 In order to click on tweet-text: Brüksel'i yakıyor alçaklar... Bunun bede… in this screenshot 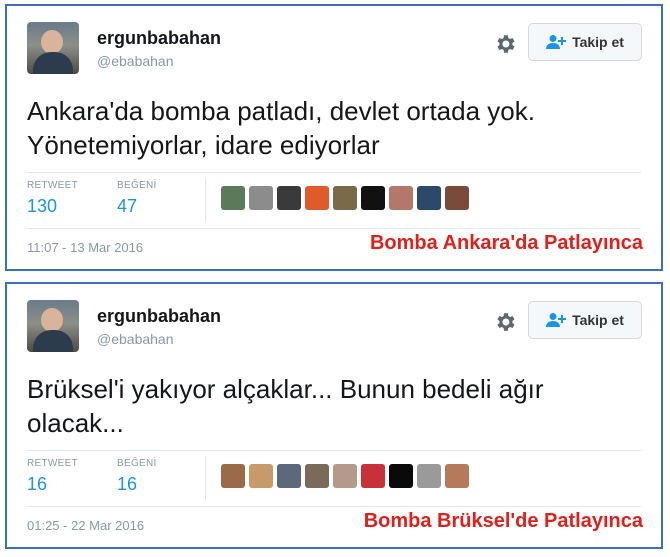, I will do `click(337, 406)`.